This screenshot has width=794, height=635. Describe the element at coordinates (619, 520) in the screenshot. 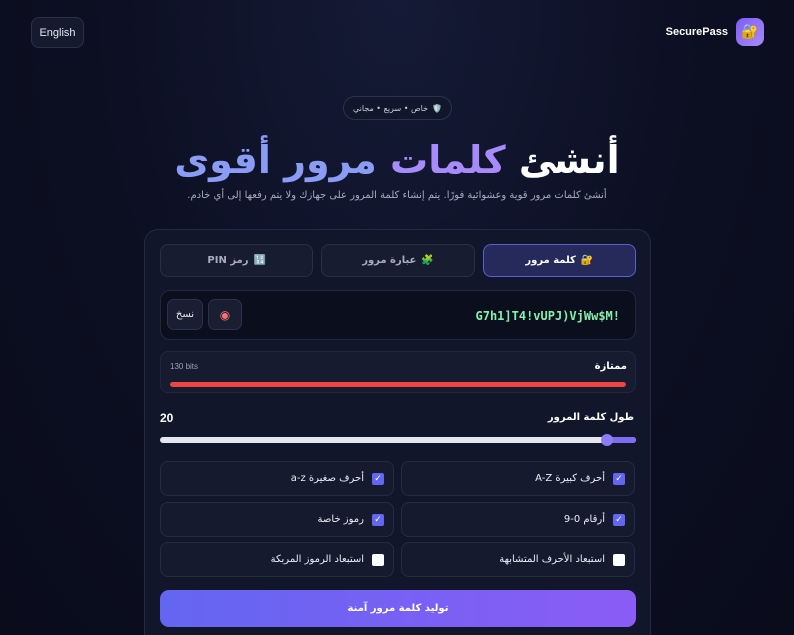

I see `checkbox-numbers: ✓` at that location.